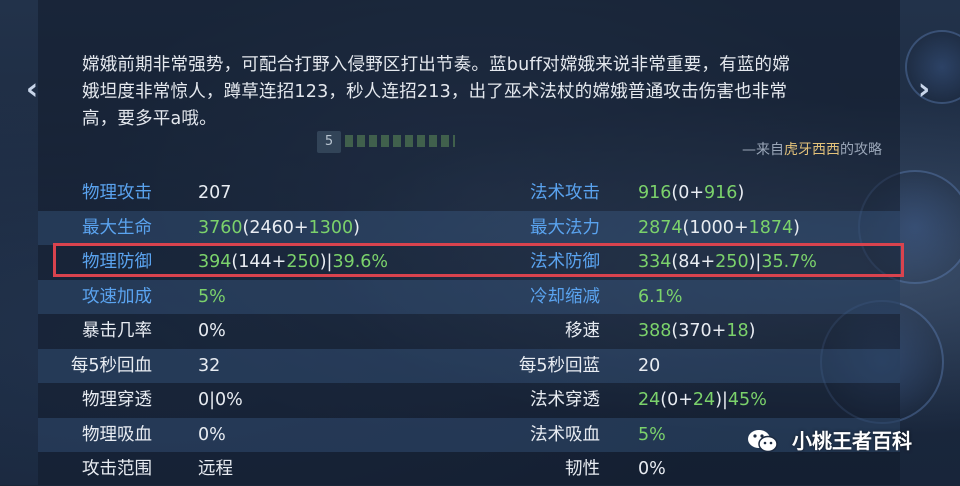 This screenshot has width=960, height=486. Describe the element at coordinates (329, 142) in the screenshot. I see `level-badge: 5` at that location.